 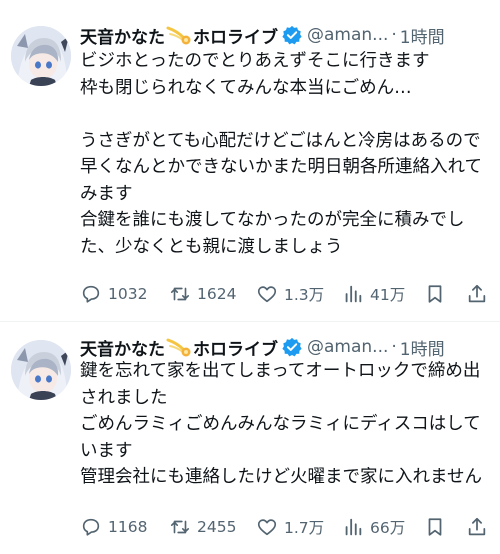 I want to click on tweet-actions: 1032 1624 1.3万 41万, so click(x=286, y=294).